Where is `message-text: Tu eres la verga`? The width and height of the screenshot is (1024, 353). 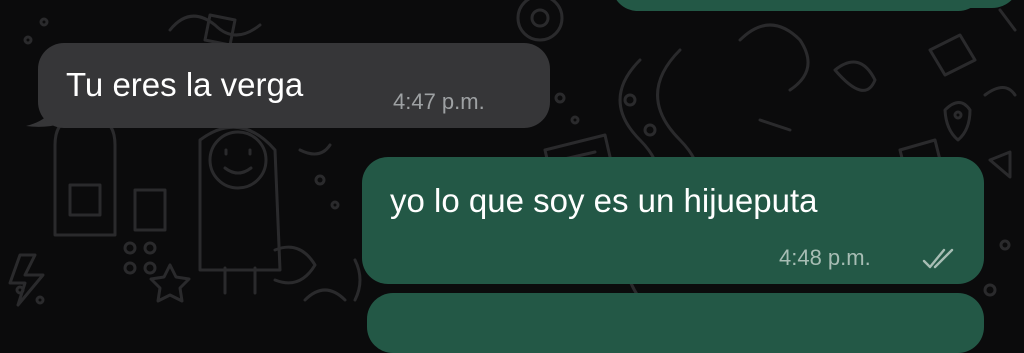 message-text: Tu eres la verga is located at coordinates (185, 84).